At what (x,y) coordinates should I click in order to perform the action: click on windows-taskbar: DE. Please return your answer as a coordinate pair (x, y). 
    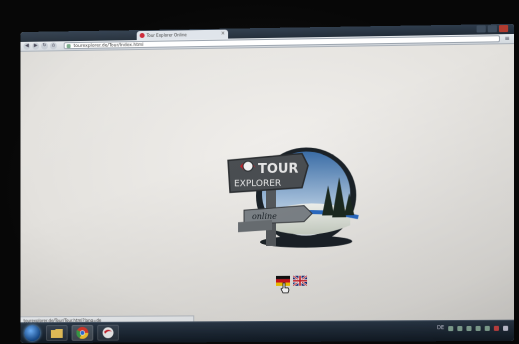
    Looking at the image, I should click on (267, 331).